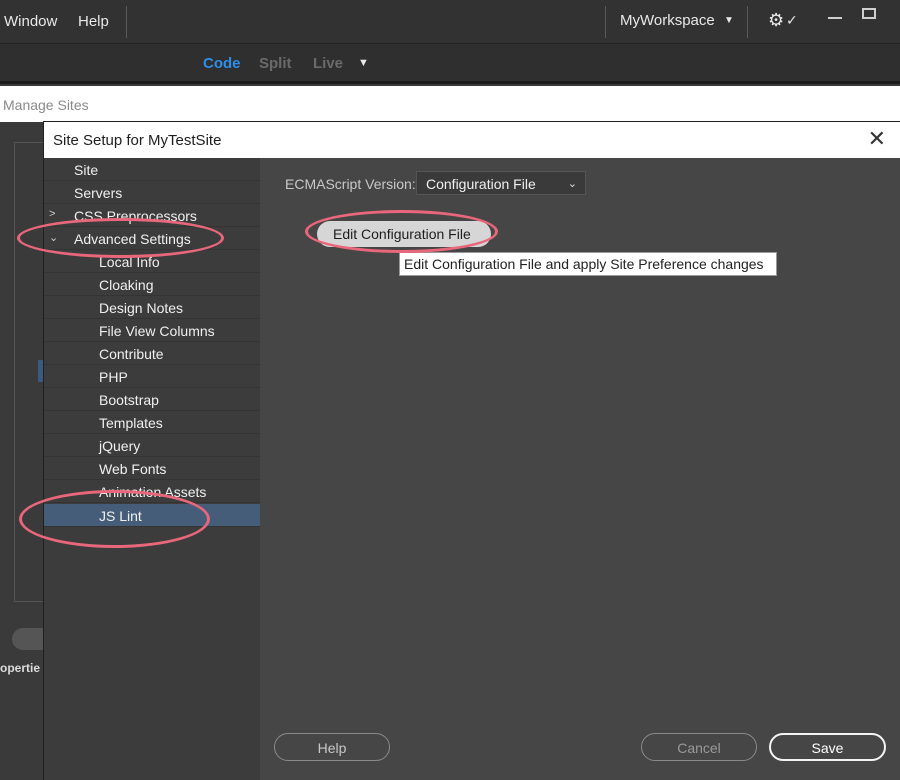 This screenshot has height=780, width=900. I want to click on save-button-label: Save, so click(827, 748).